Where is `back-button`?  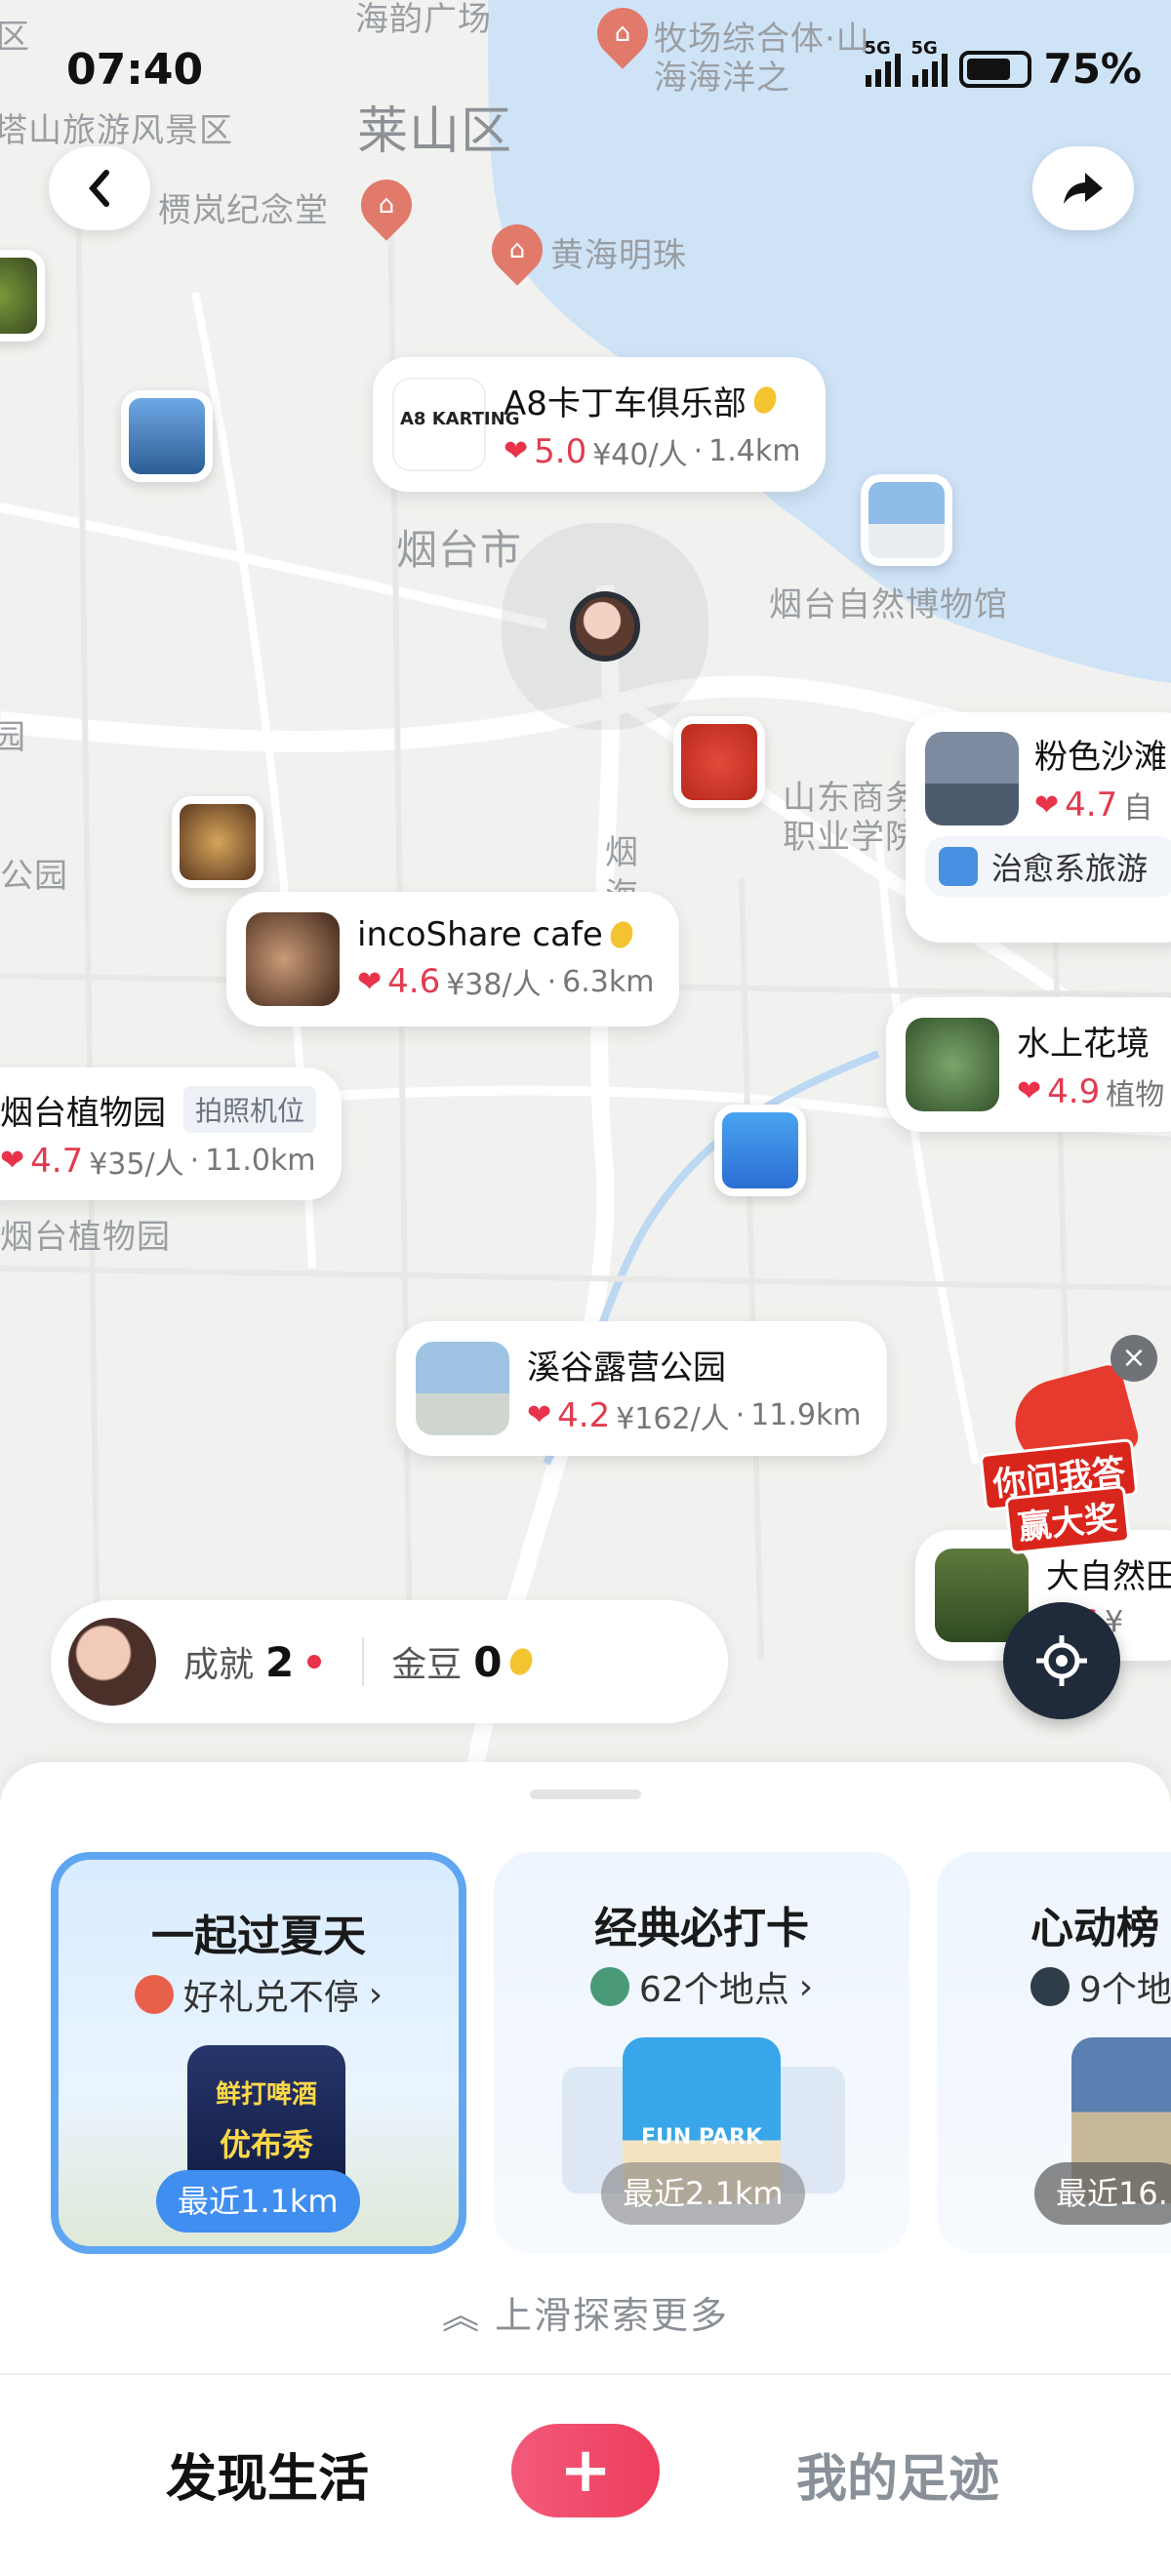
back-button is located at coordinates (99, 188).